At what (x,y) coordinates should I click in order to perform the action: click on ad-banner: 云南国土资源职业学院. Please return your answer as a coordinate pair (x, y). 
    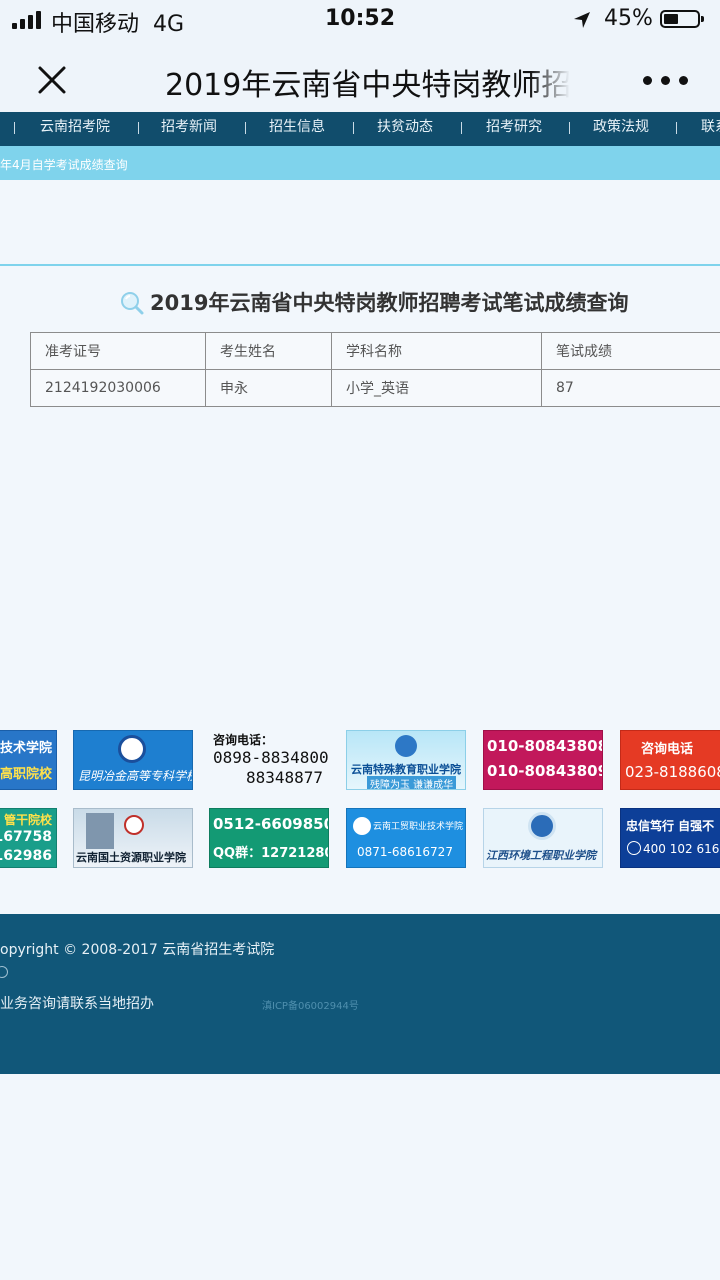
    Looking at the image, I should click on (133, 838).